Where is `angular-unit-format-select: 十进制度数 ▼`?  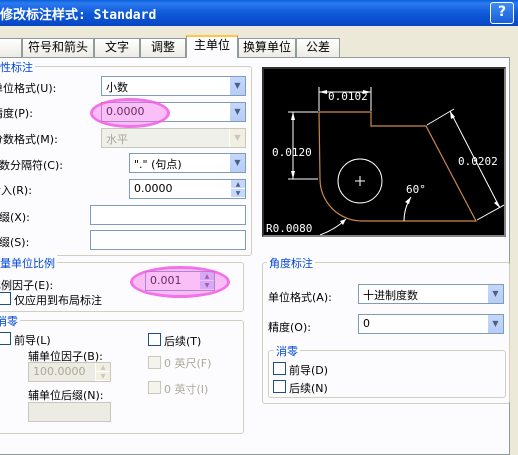 angular-unit-format-select: 十进制度数 ▼ is located at coordinates (431, 294).